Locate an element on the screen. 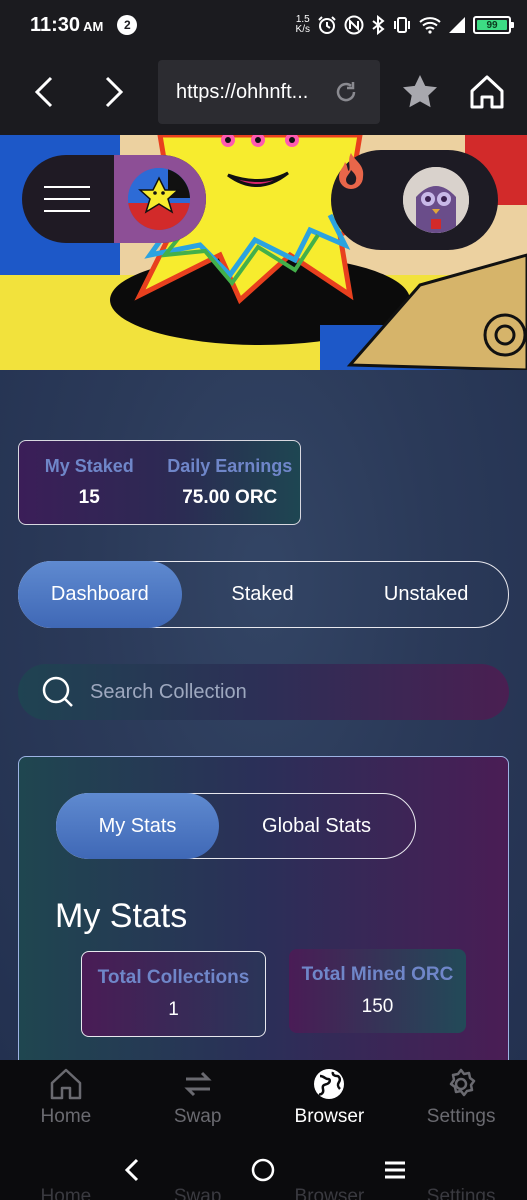 Image resolution: width=527 pixels, height=1200 pixels. system-home-button is located at coordinates (263, 1170).